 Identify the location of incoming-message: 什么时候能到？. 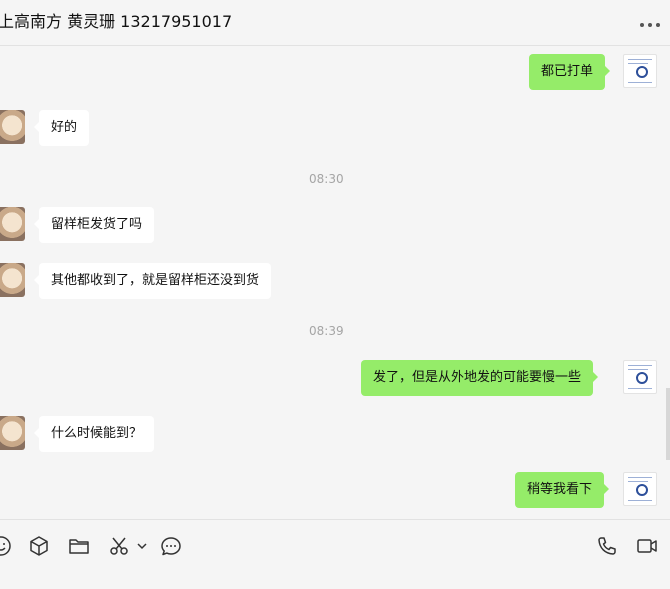
(94, 434).